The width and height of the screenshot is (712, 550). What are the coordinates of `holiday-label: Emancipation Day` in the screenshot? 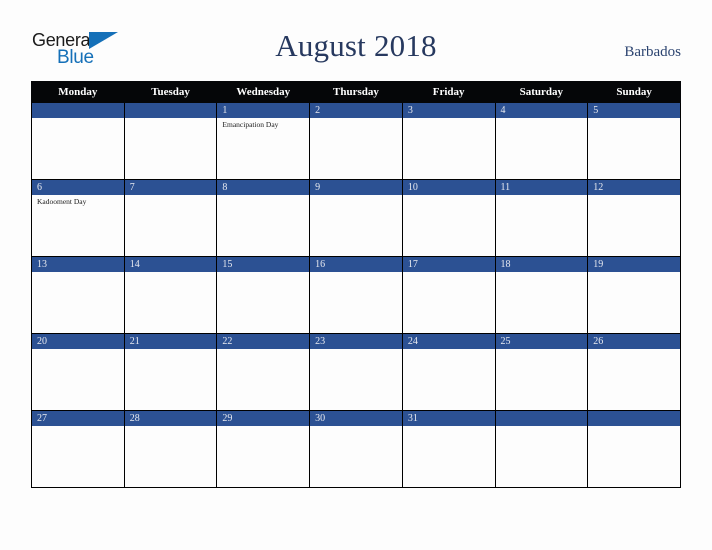 It's located at (250, 124).